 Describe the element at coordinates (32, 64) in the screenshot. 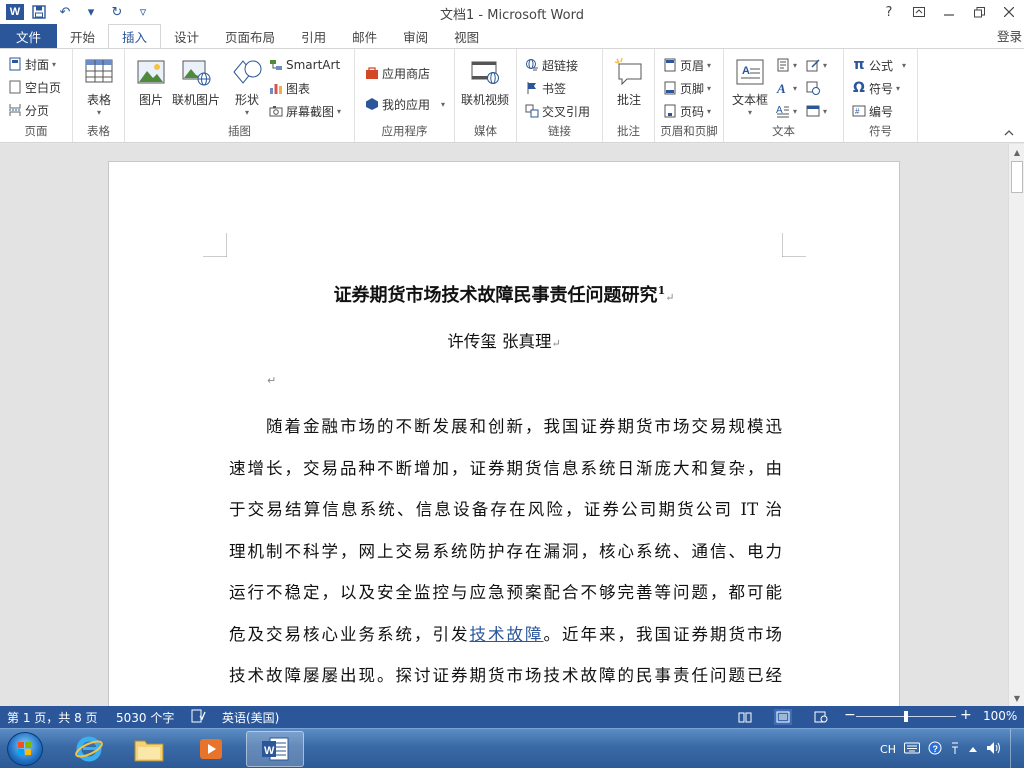

I see `cover-page-button: 封面 ▾` at that location.